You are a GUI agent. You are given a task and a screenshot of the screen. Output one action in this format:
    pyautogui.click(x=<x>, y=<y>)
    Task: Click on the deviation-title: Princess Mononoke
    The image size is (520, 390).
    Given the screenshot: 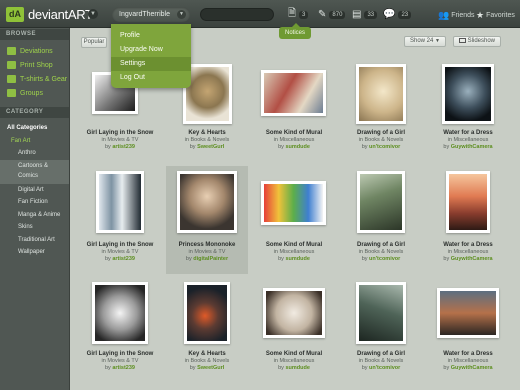 What is the action you would take?
    pyautogui.click(x=207, y=245)
    